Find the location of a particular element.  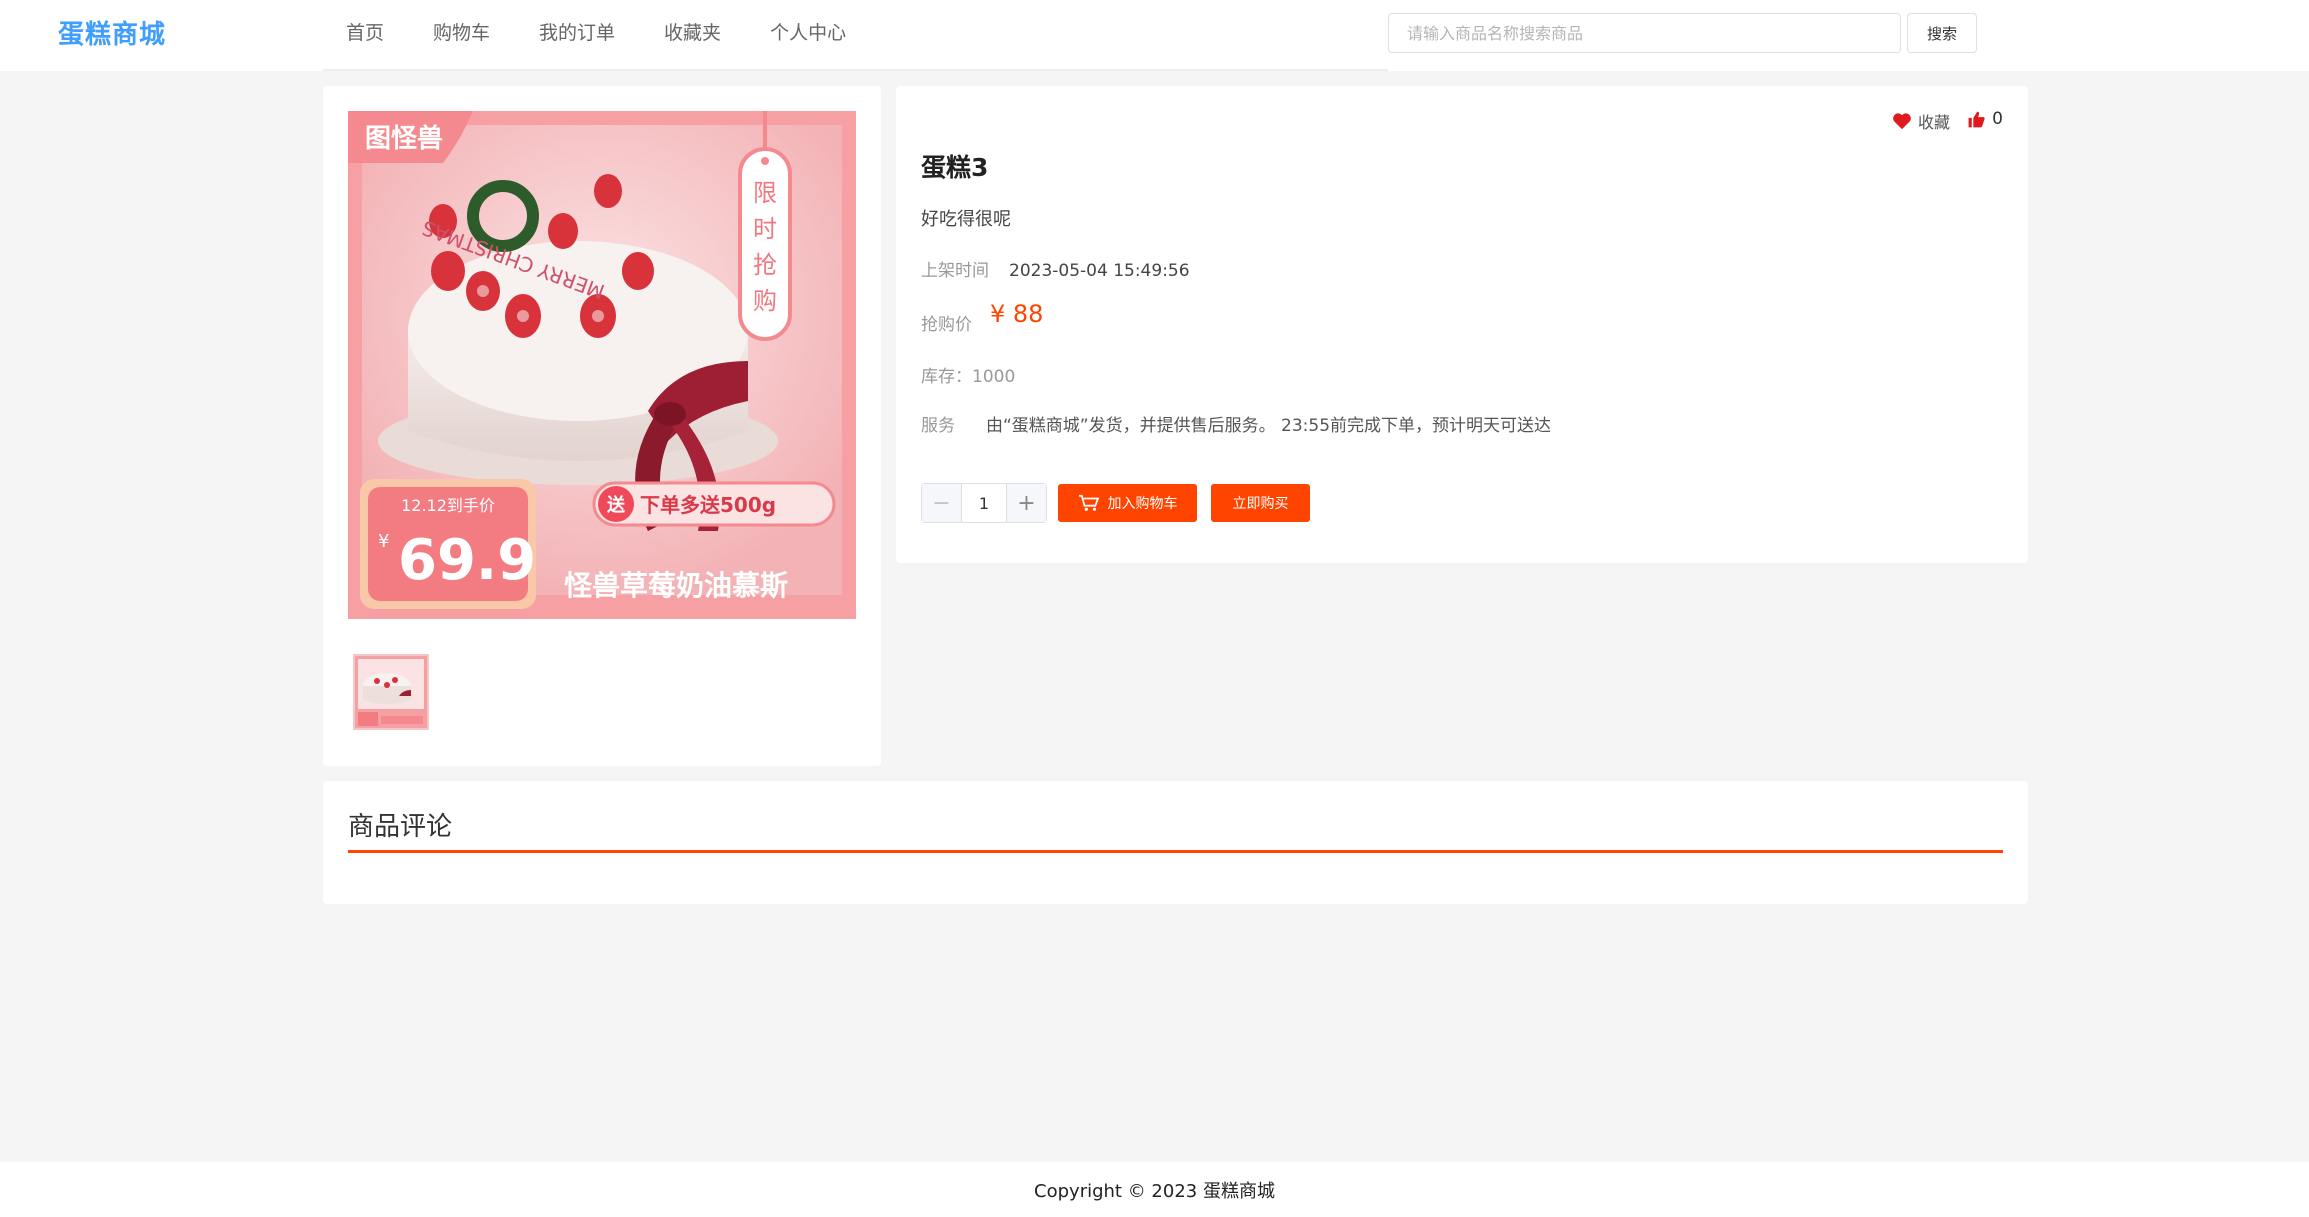

promo-price: 69.9 is located at coordinates (467, 560).